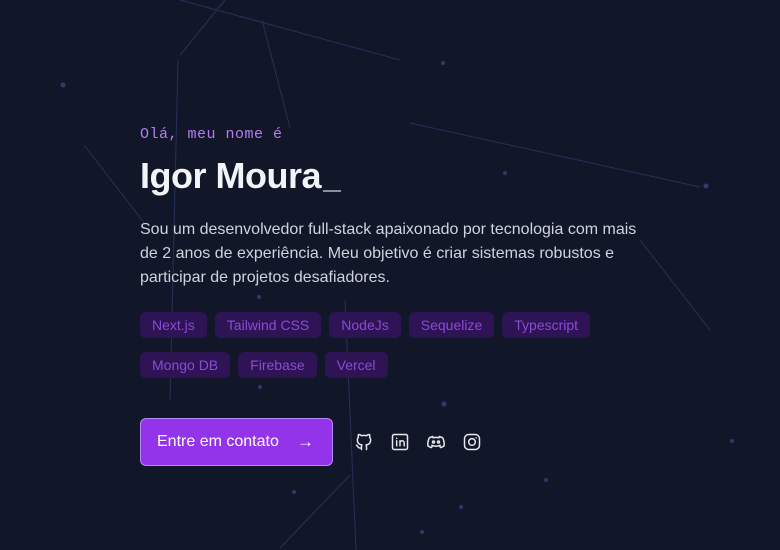 Image resolution: width=780 pixels, height=550 pixels. Describe the element at coordinates (400, 176) in the screenshot. I see `name-row: Igor Moura` at that location.